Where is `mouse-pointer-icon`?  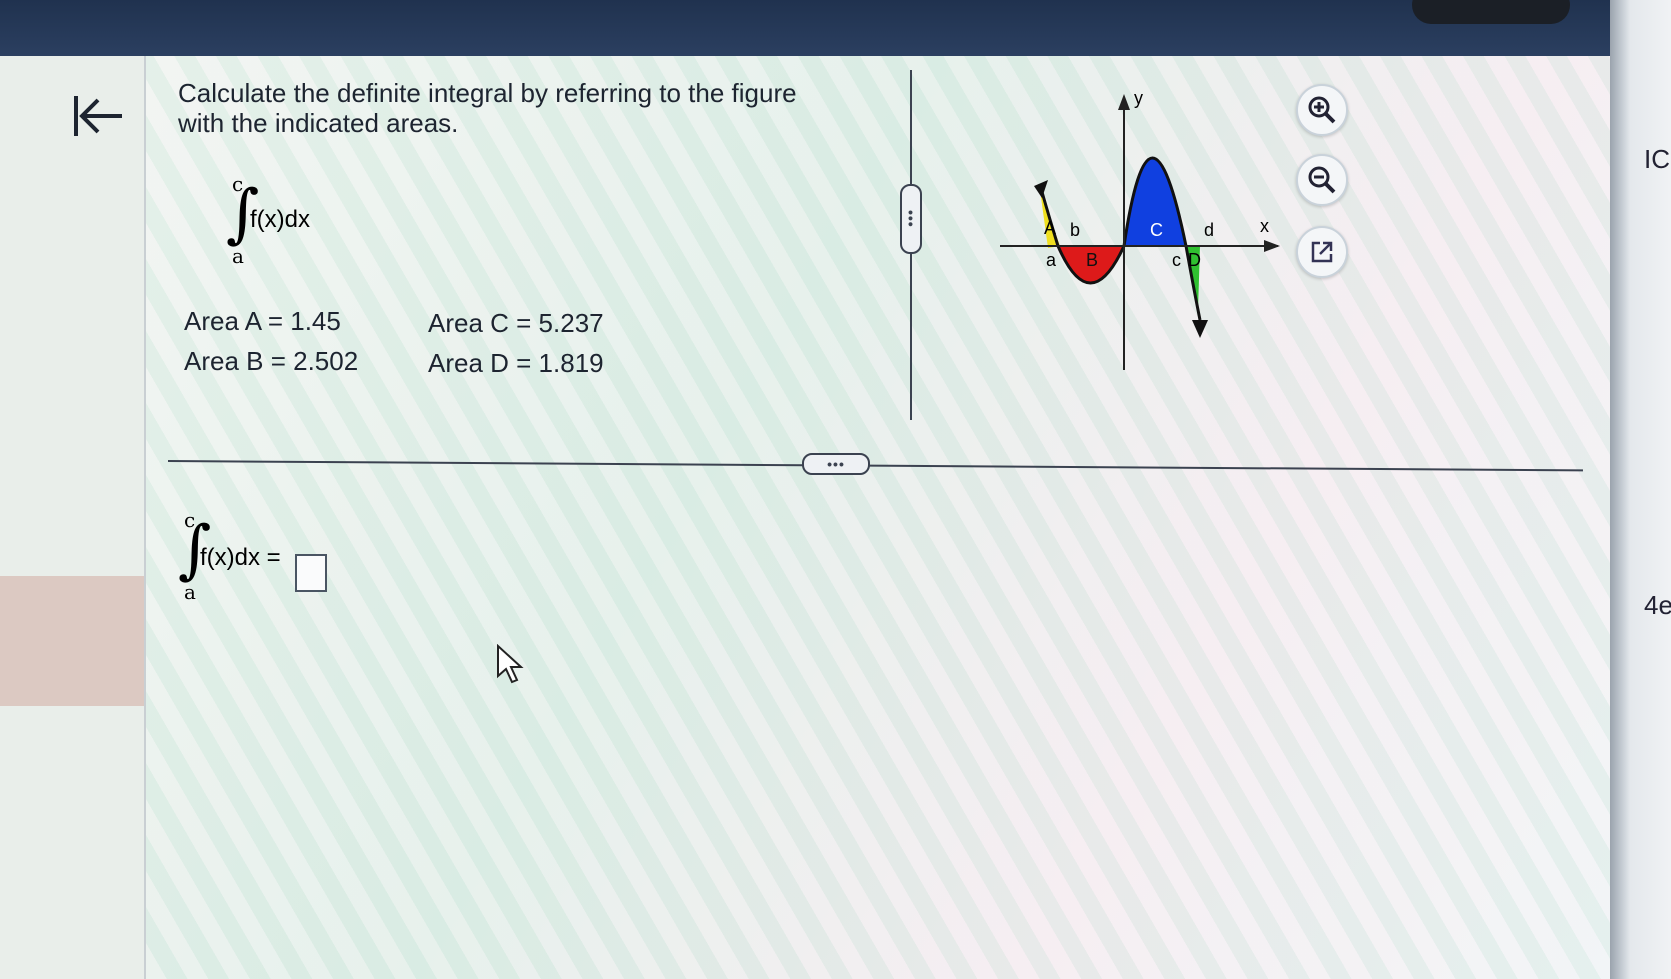 mouse-pointer-icon is located at coordinates (510, 664).